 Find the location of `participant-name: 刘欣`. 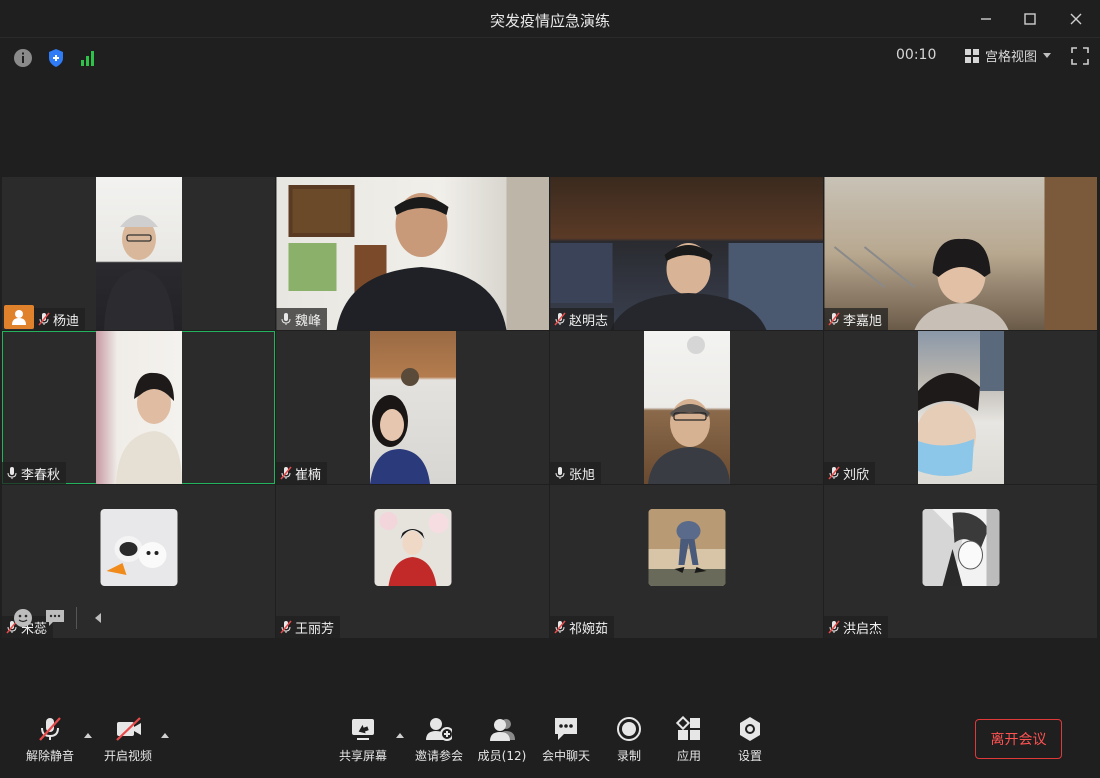

participant-name: 刘欣 is located at coordinates (856, 475).